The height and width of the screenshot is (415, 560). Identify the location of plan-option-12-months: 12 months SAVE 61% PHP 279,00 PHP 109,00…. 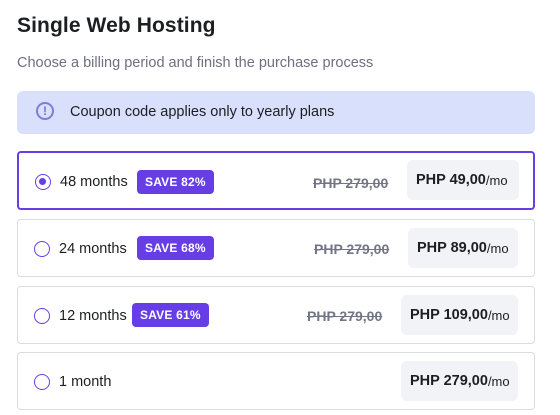
(276, 315).